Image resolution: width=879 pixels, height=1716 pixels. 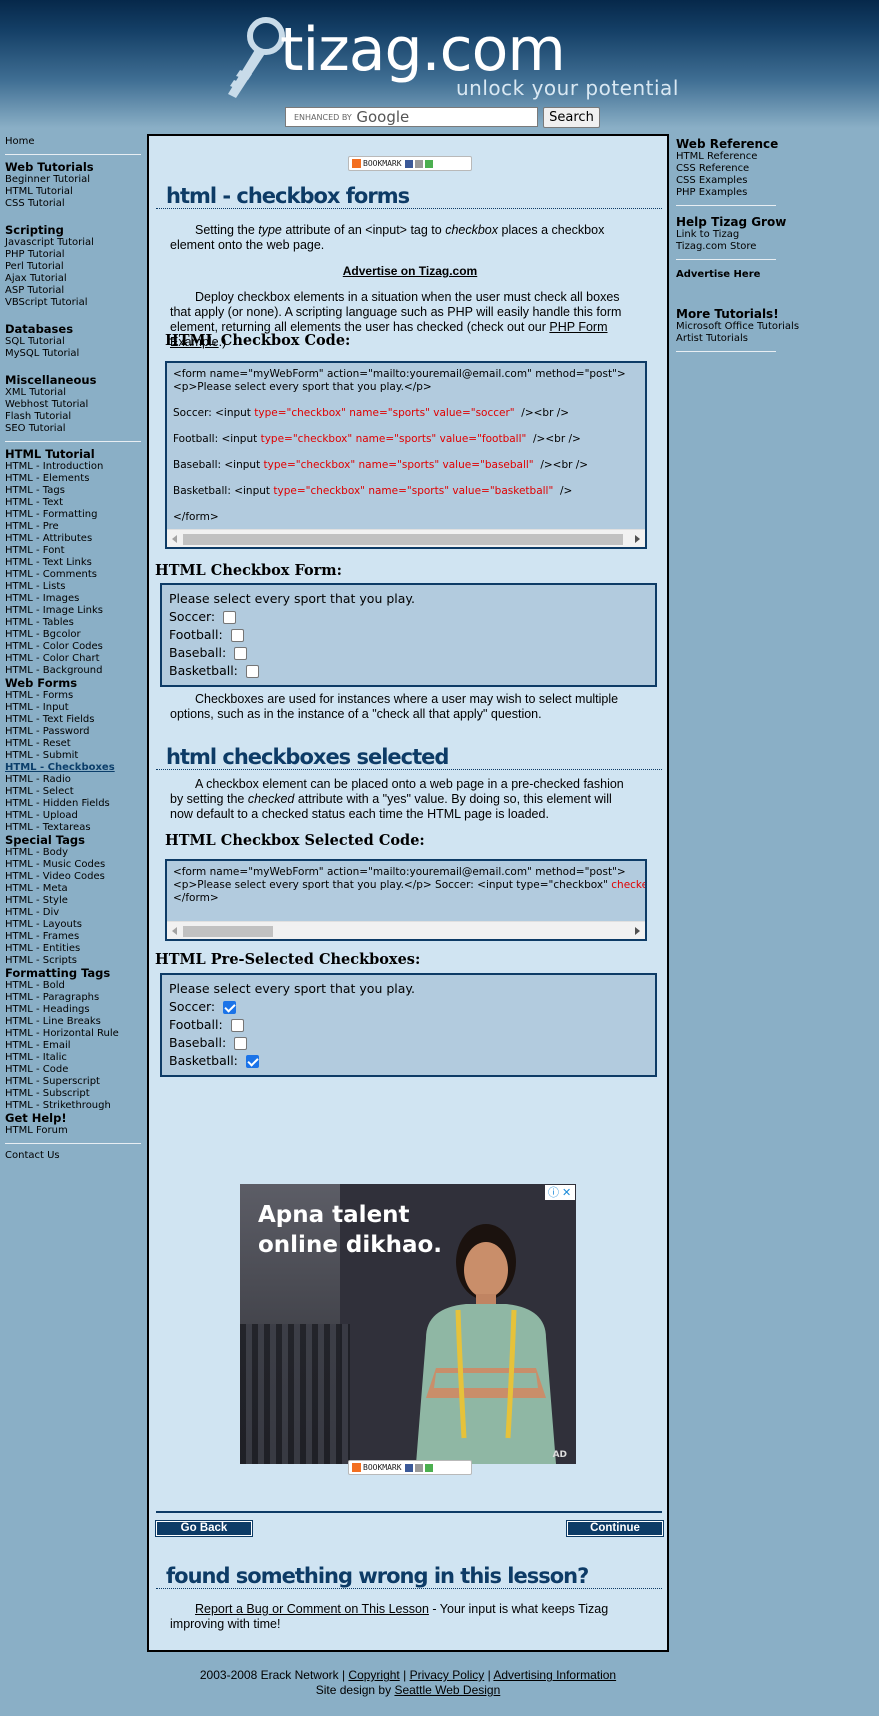 I want to click on nav-item-active-checkboxes: HTML - Checkboxes, so click(x=73, y=768).